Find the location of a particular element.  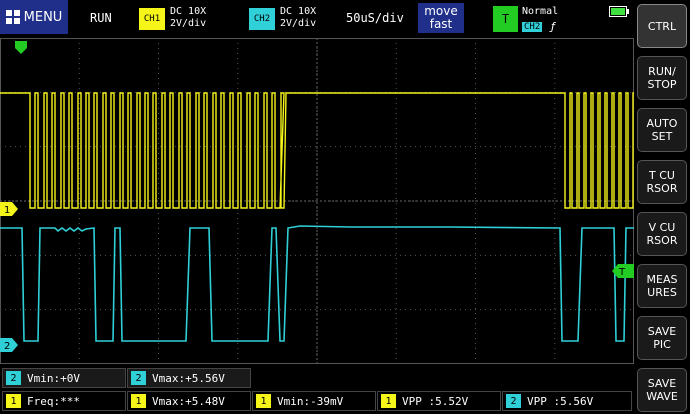

voltage-cursor-button: V CU RSOR is located at coordinates (662, 234).